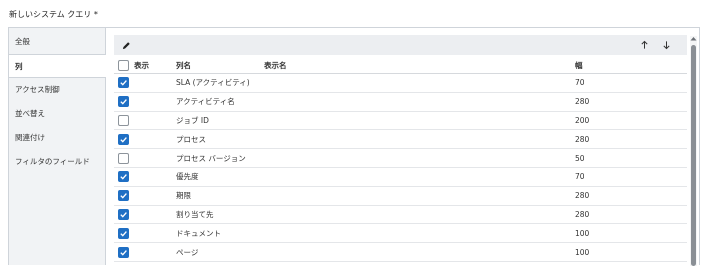  What do you see at coordinates (400, 196) in the screenshot?
I see `table-row: 期限 280` at bounding box center [400, 196].